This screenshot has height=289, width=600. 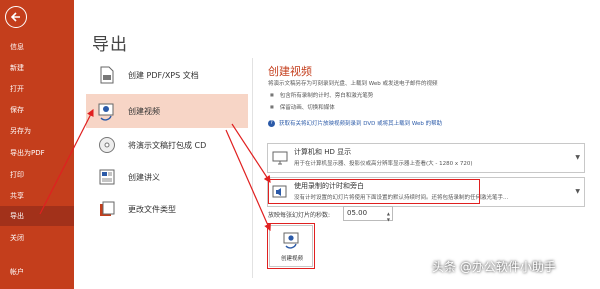 I want to click on arrow-to-create-button, so click(x=248, y=180).